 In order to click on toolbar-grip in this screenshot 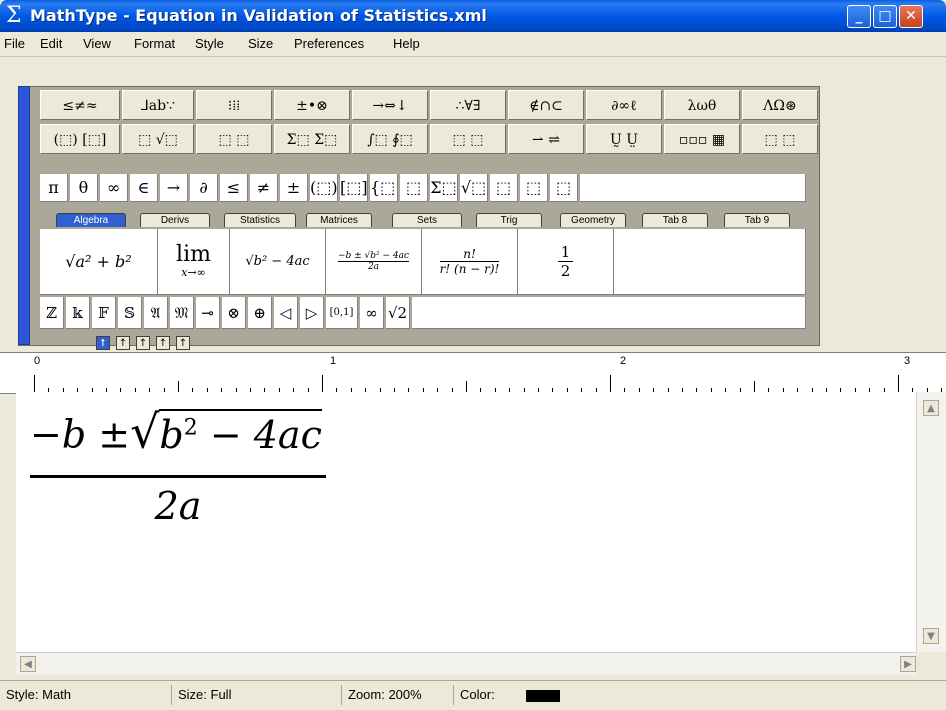, I will do `click(24, 215)`.